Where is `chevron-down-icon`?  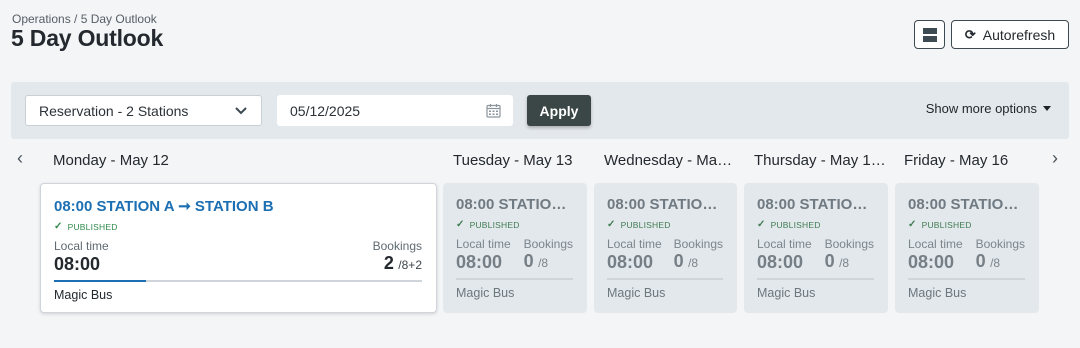 chevron-down-icon is located at coordinates (241, 111).